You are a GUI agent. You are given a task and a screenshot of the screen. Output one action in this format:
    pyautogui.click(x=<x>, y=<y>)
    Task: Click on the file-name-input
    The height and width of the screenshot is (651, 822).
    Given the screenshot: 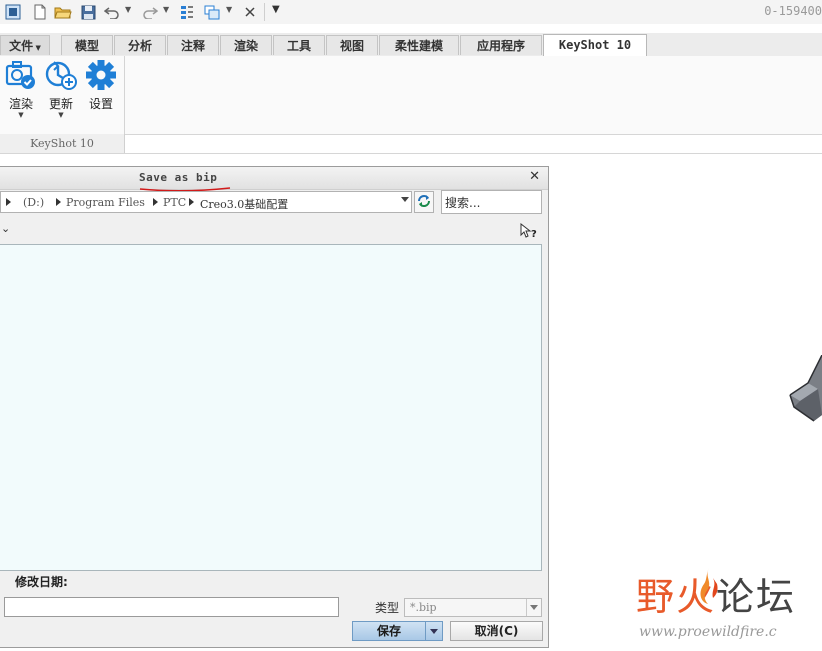 What is the action you would take?
    pyautogui.click(x=171, y=607)
    